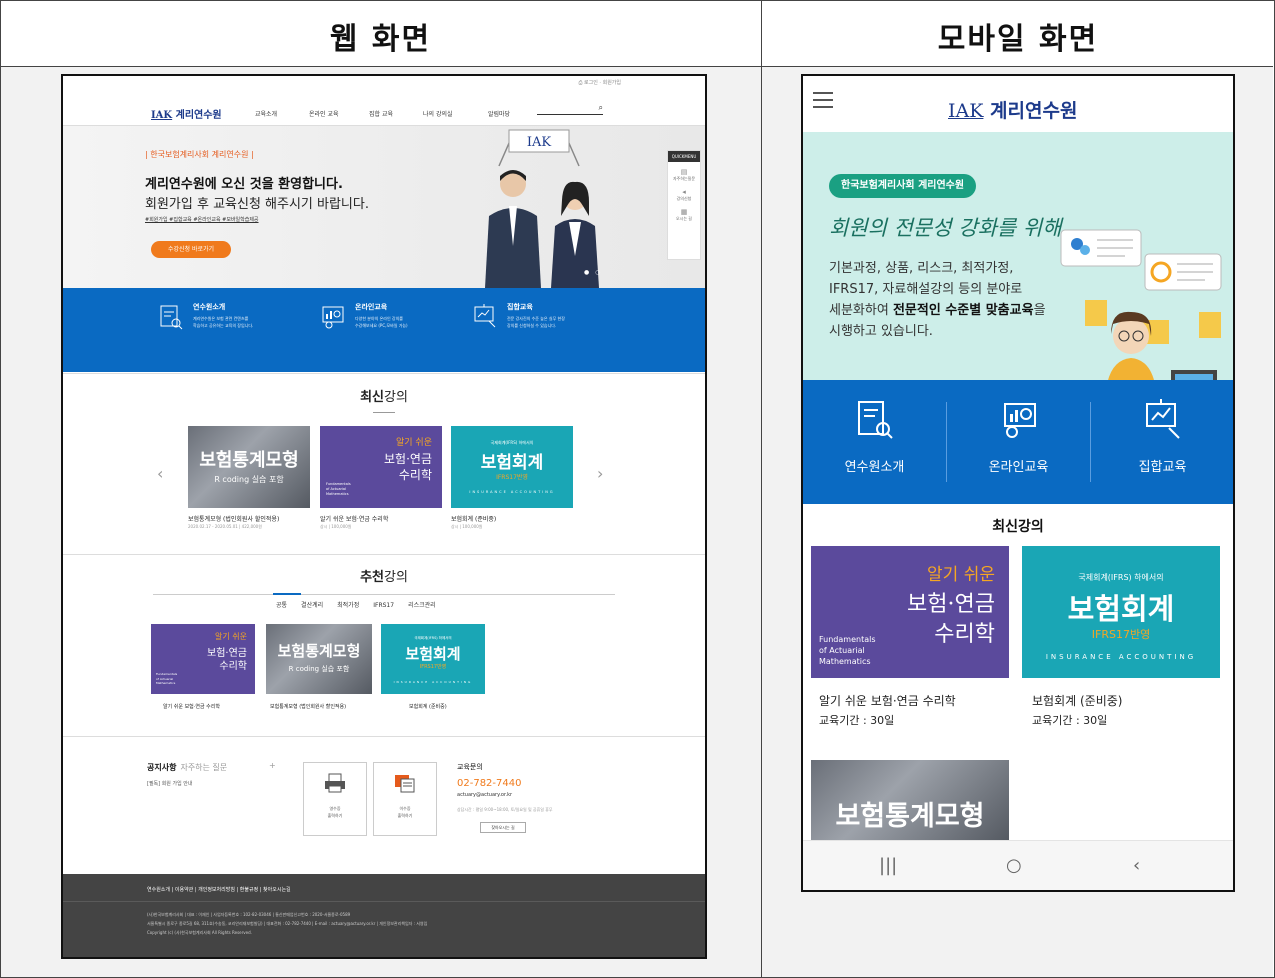  Describe the element at coordinates (249, 467) in the screenshot. I see `lecture-card-stats-model: 보험통계모형 R coding 실습 포함` at that location.